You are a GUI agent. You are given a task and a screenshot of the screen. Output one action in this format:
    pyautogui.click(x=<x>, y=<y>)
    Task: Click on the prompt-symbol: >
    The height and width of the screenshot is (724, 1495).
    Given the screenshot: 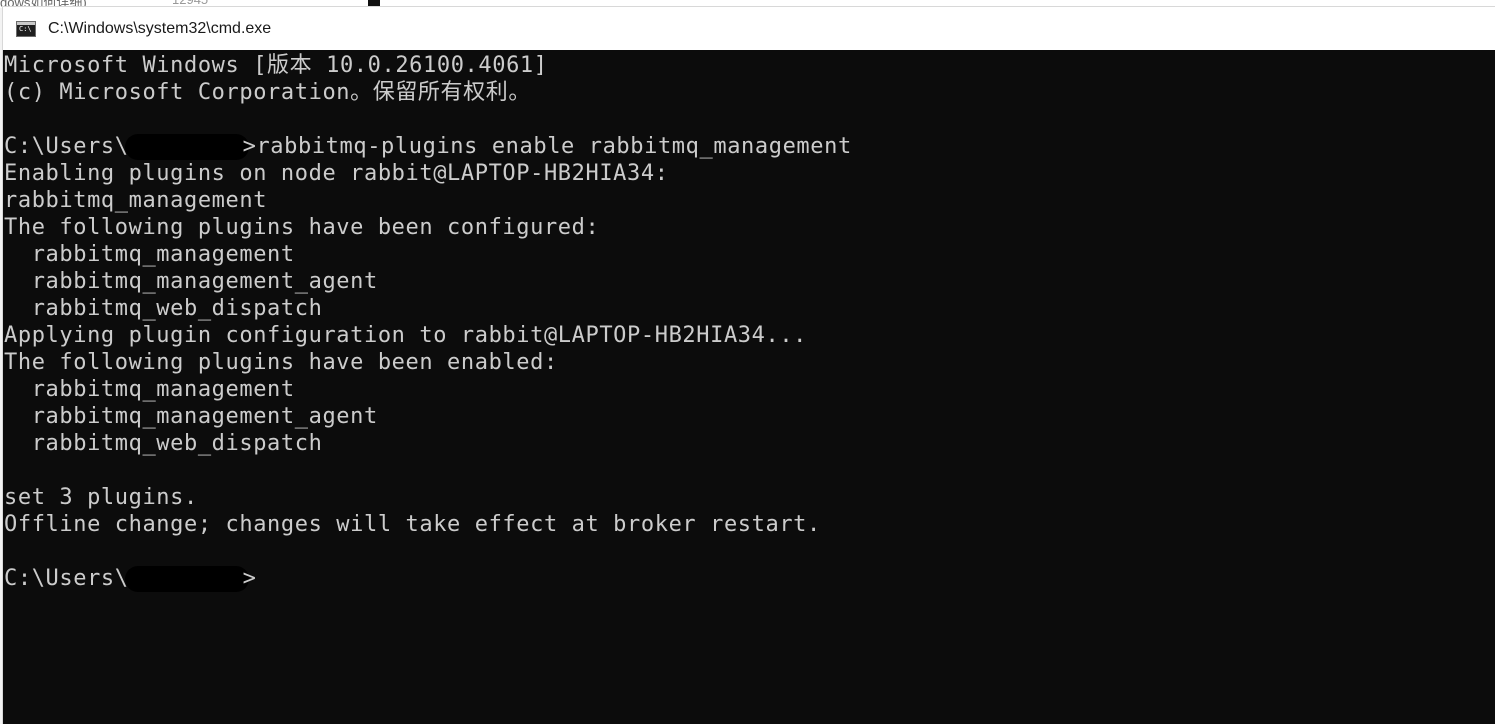 What is the action you would take?
    pyautogui.click(x=249, y=578)
    